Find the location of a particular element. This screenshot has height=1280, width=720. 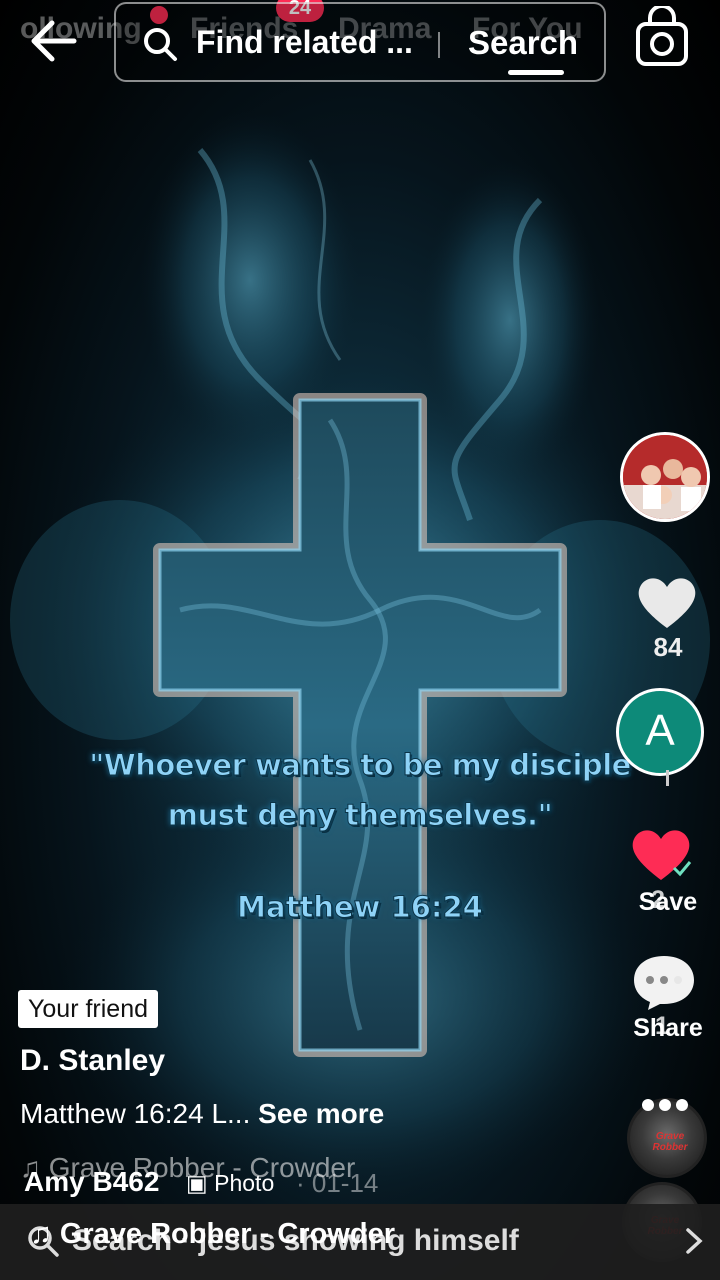

share-icon is located at coordinates (664, 981).